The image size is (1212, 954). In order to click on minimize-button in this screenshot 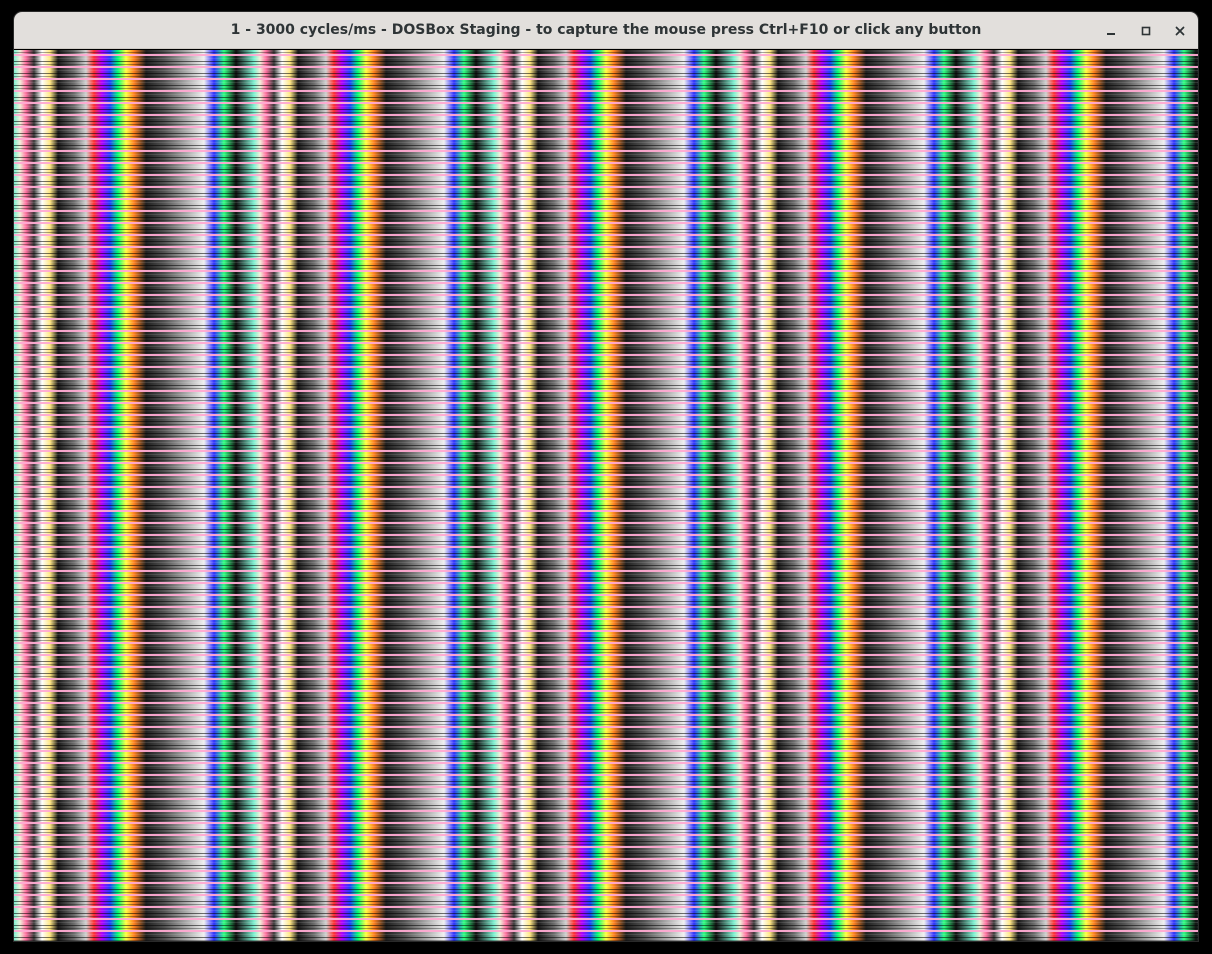, I will do `click(1111, 31)`.